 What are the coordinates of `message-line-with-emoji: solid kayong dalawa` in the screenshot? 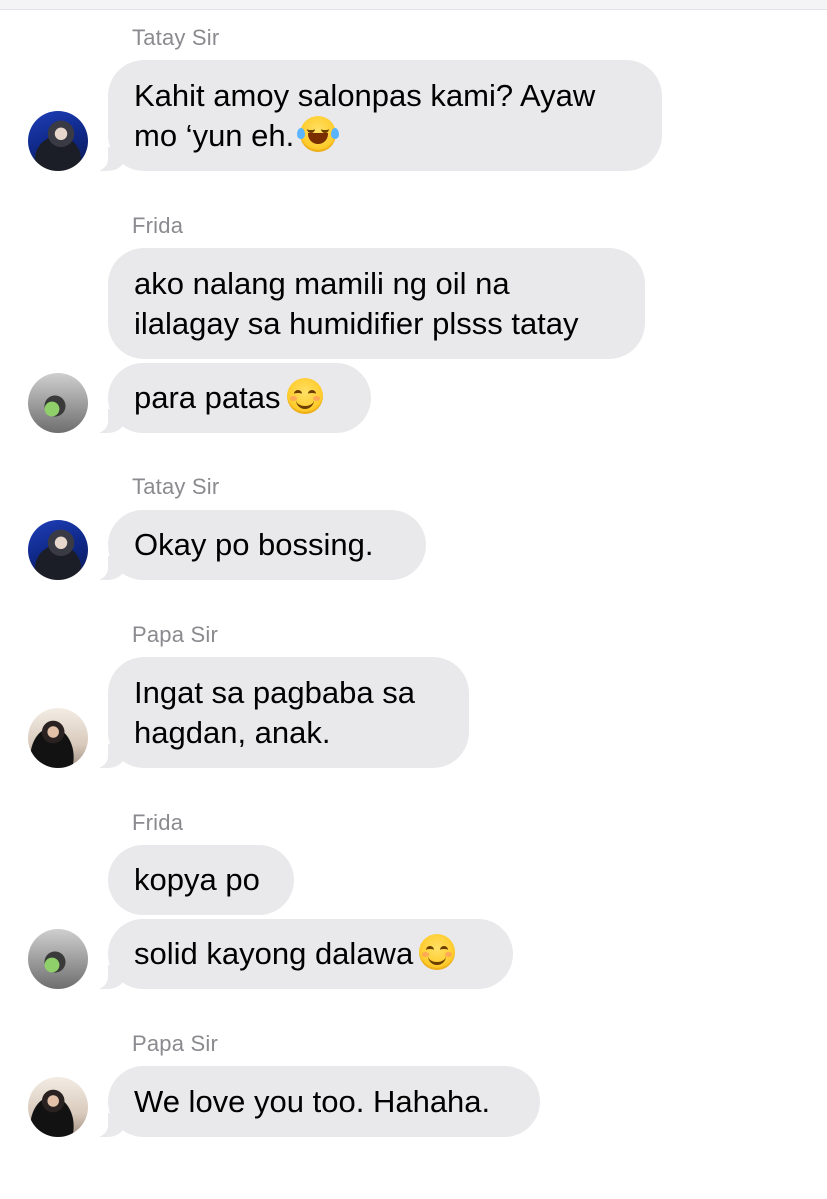 It's located at (310, 954).